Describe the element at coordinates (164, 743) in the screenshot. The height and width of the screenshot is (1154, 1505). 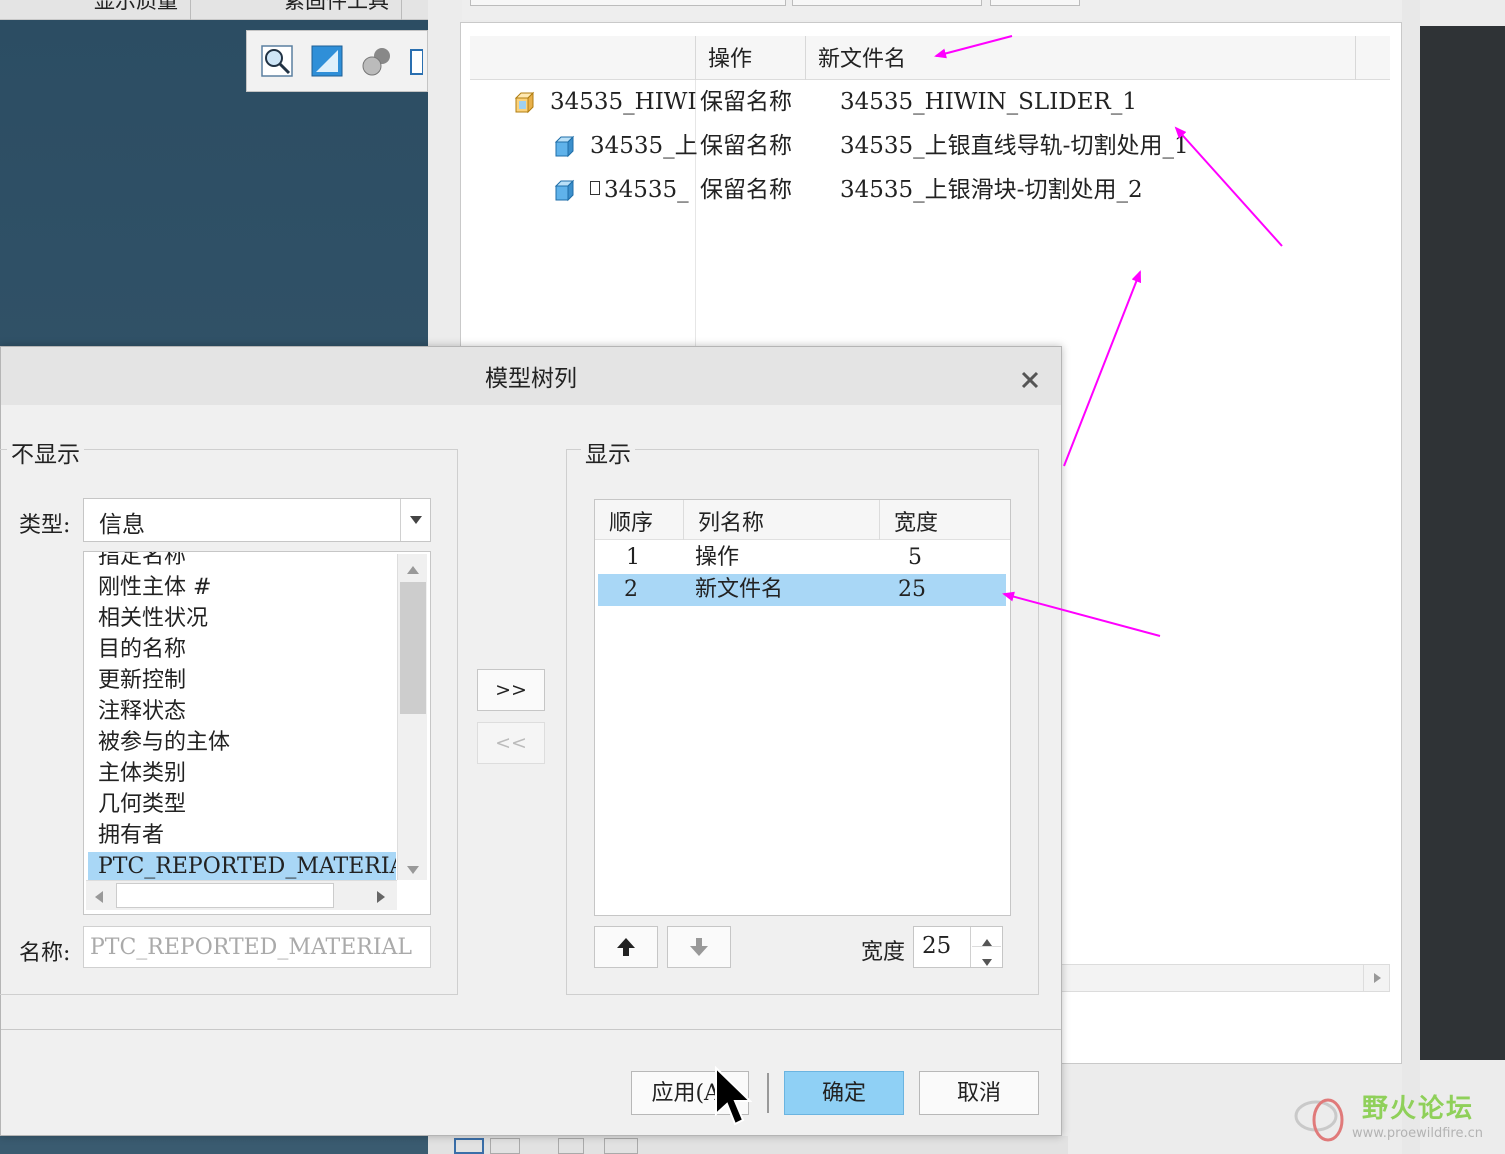
I see `list-item: 被参与的主体` at that location.